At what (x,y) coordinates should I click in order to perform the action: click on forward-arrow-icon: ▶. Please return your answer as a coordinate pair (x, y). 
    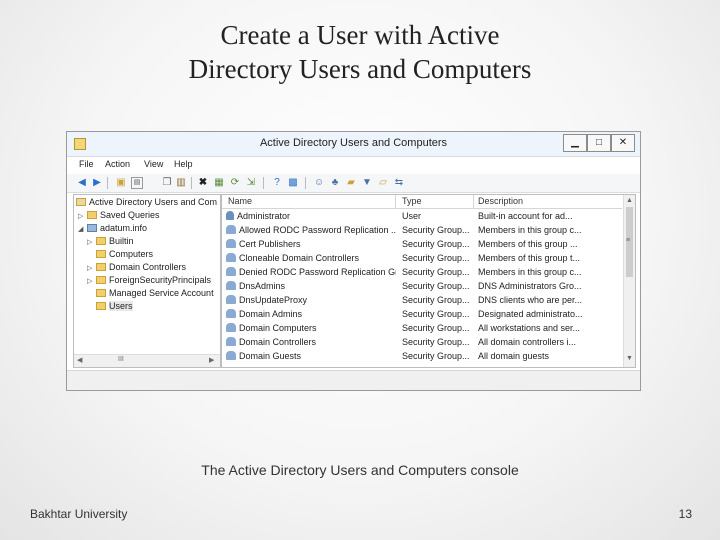
    Looking at the image, I should click on (97, 183).